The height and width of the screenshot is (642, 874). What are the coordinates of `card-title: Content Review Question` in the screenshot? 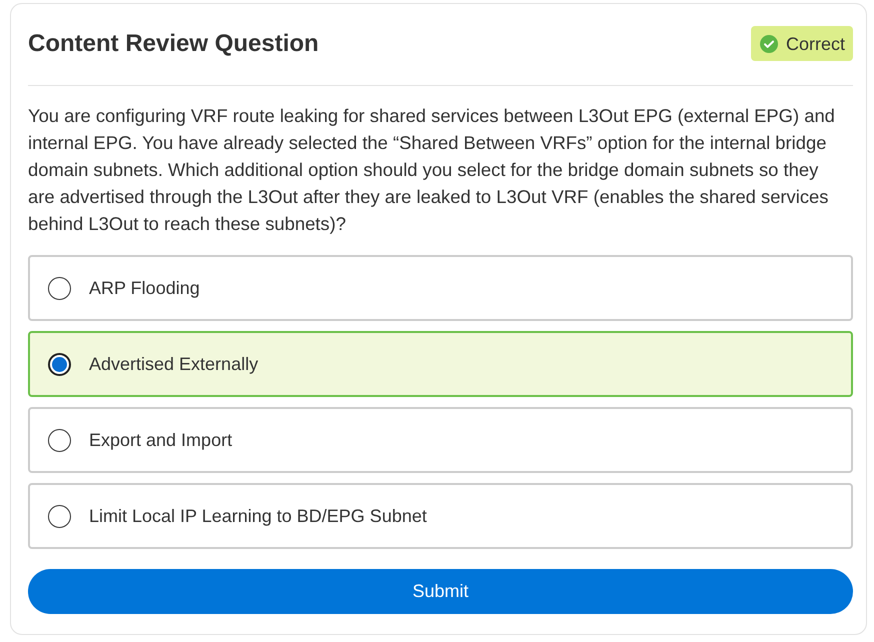 It's located at (173, 43).